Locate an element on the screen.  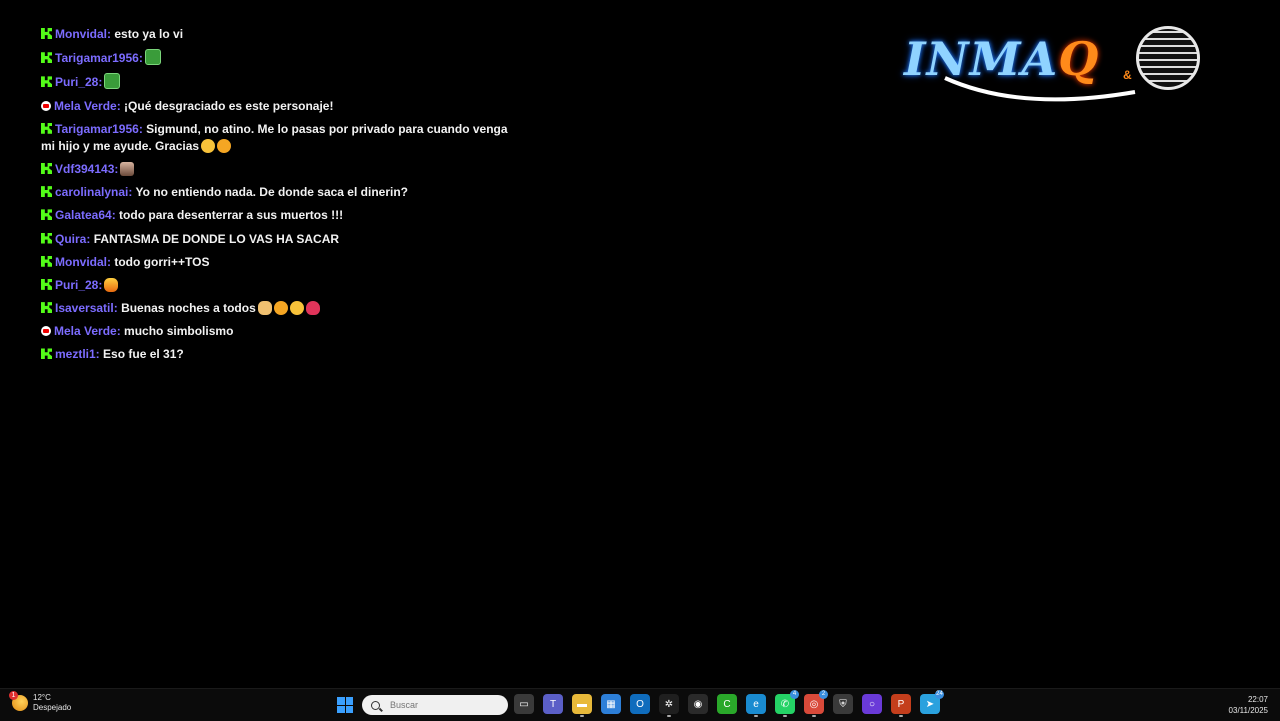
heart-emoji-icon is located at coordinates (312, 308).